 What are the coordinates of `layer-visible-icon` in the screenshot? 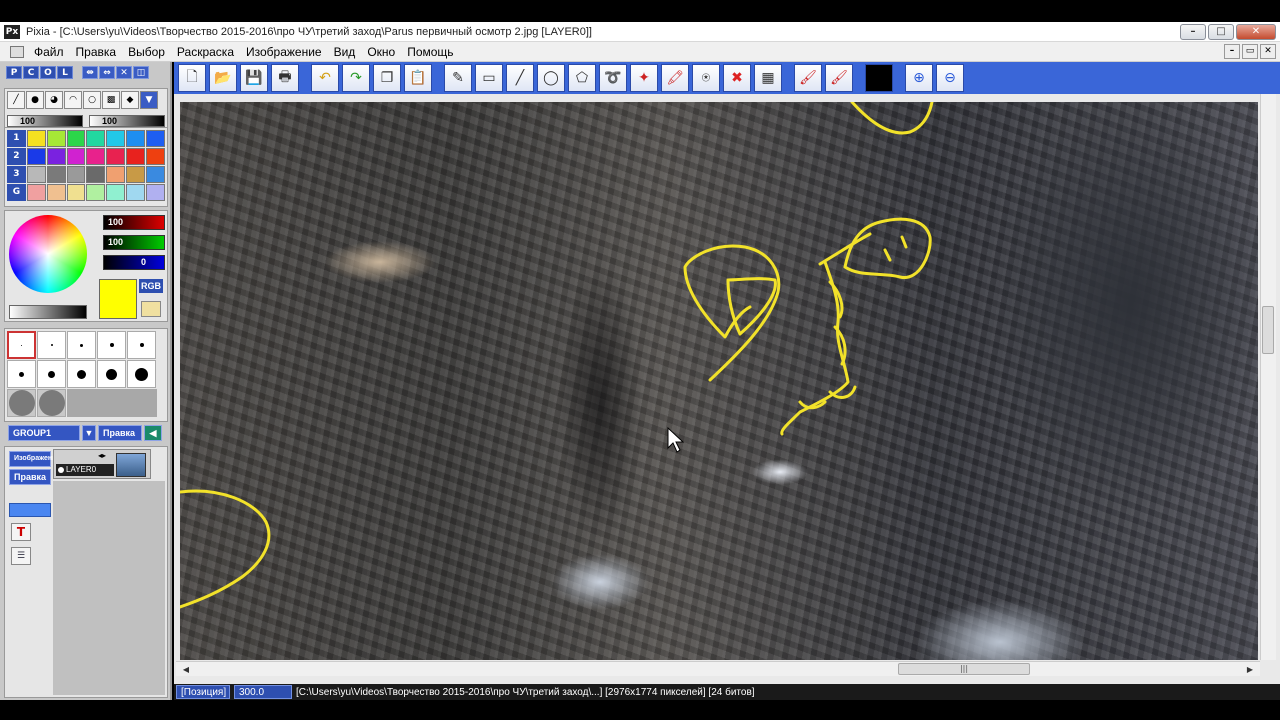 It's located at (61, 470).